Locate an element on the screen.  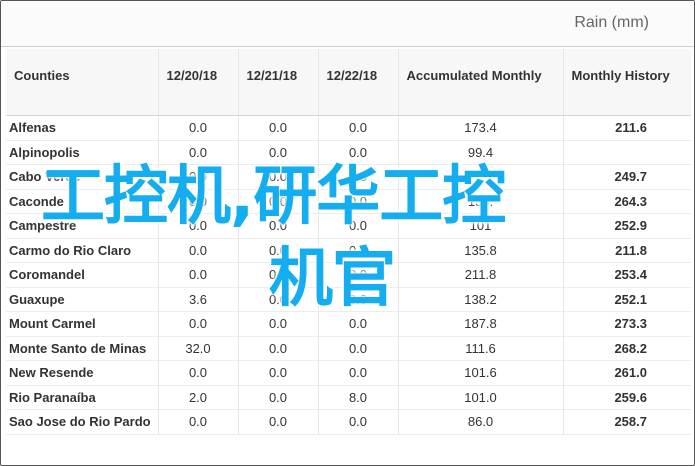
cell-history: 268.2 is located at coordinates (626, 348).